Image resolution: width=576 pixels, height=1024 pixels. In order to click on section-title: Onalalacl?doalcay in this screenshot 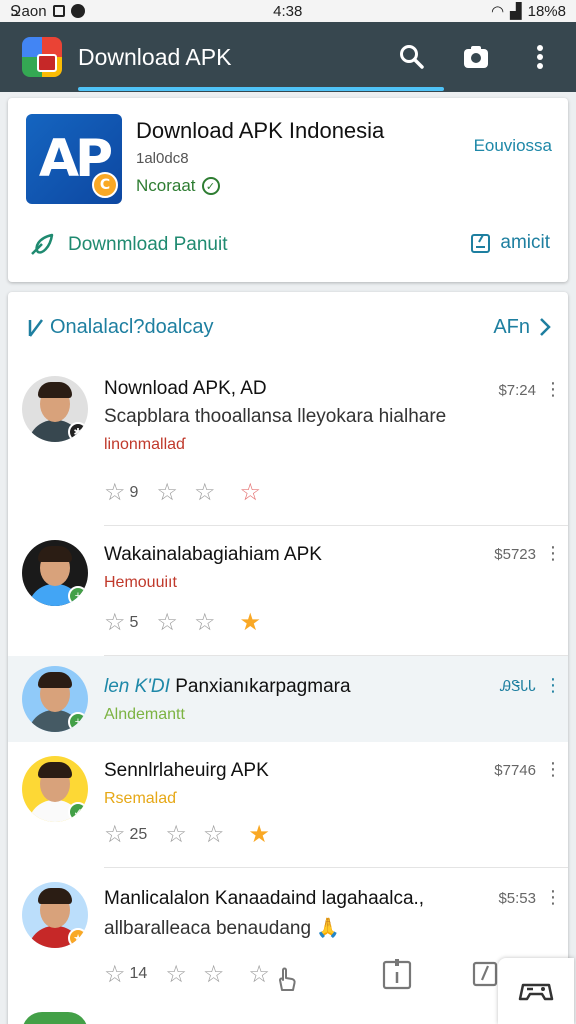, I will do `click(119, 327)`.